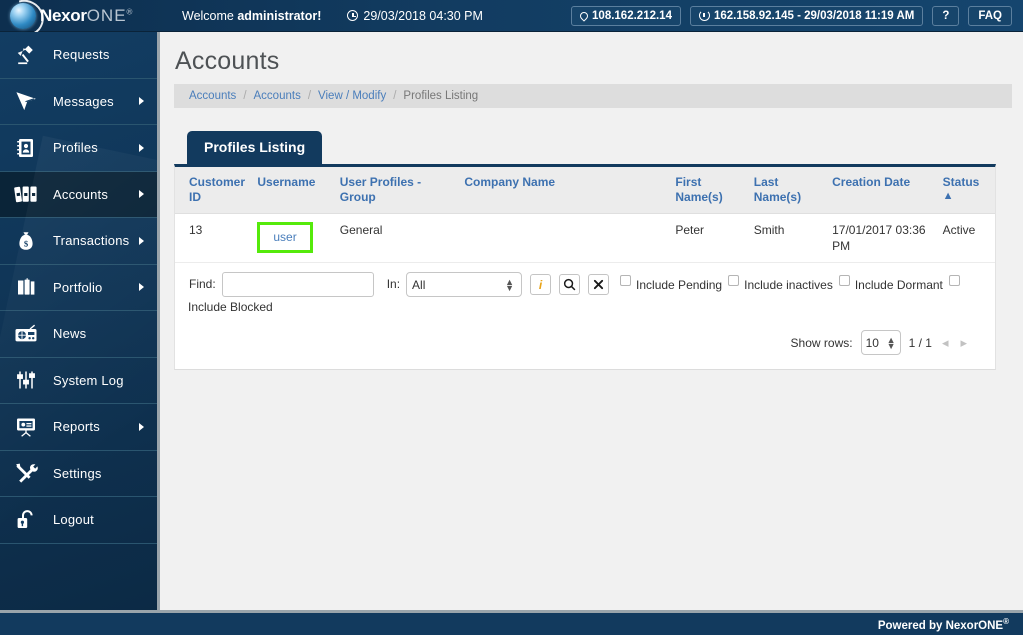  What do you see at coordinates (63, 15) in the screenshot?
I see `logo-primary-text: Nexor` at bounding box center [63, 15].